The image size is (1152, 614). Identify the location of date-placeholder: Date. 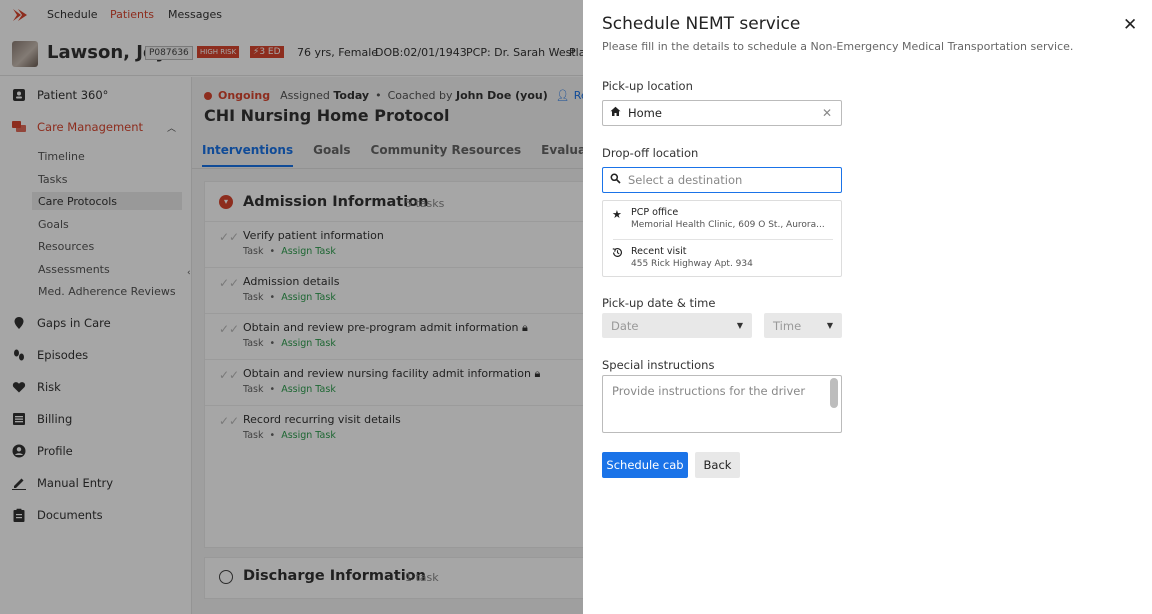
(625, 325).